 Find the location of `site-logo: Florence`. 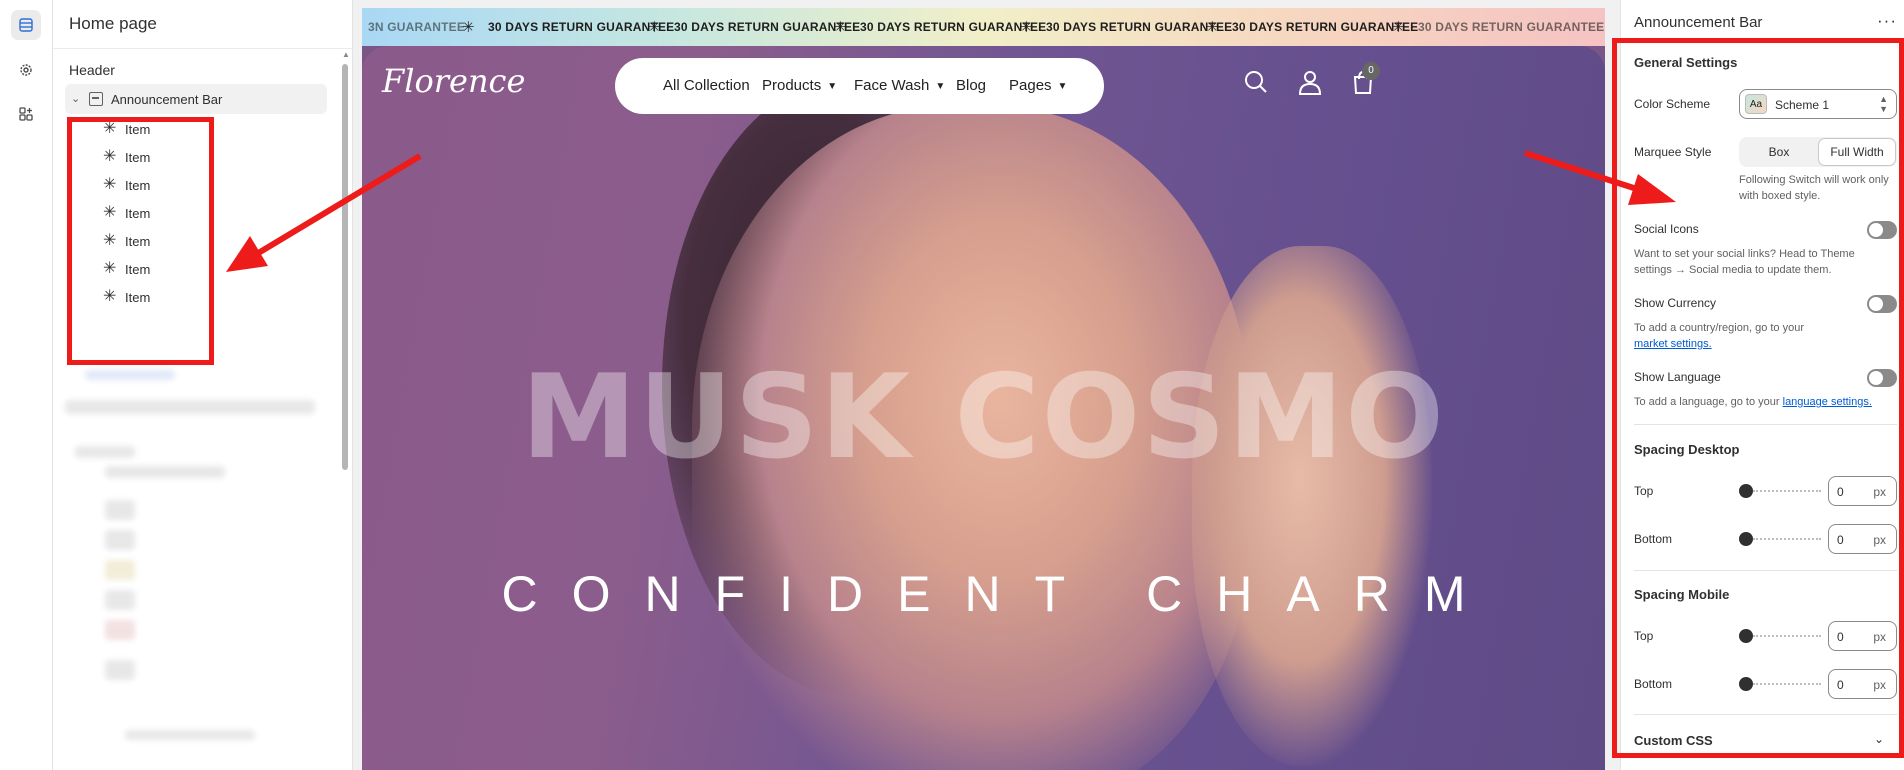

site-logo: Florence is located at coordinates (453, 81).